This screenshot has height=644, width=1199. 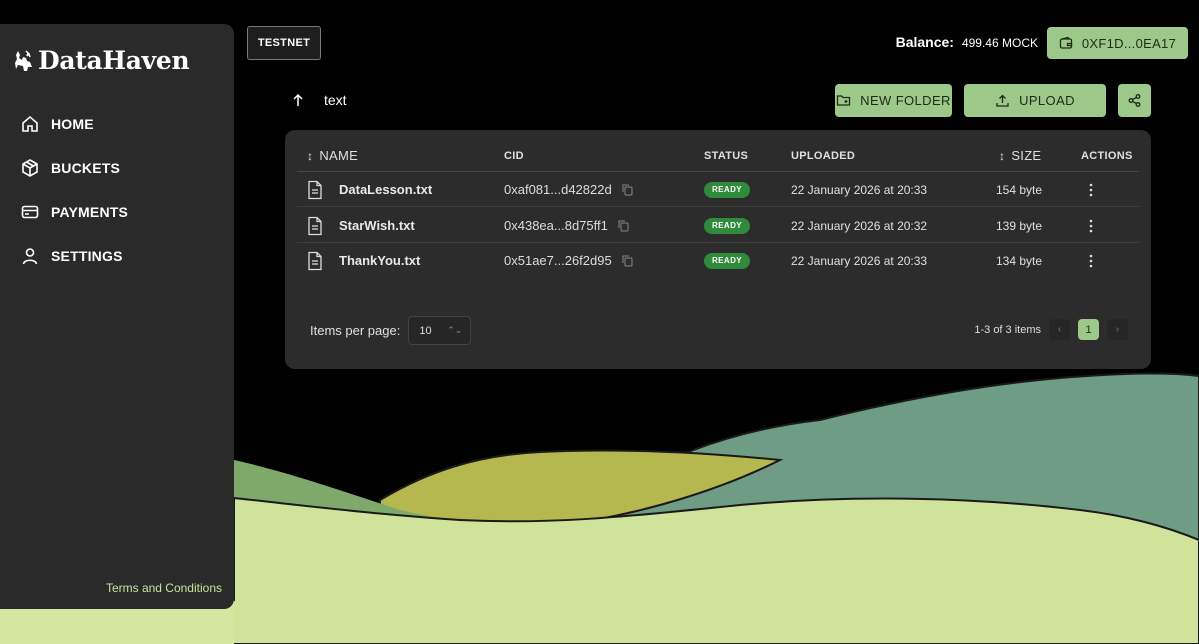 What do you see at coordinates (284, 43) in the screenshot?
I see `network-badge: TESTNET` at bounding box center [284, 43].